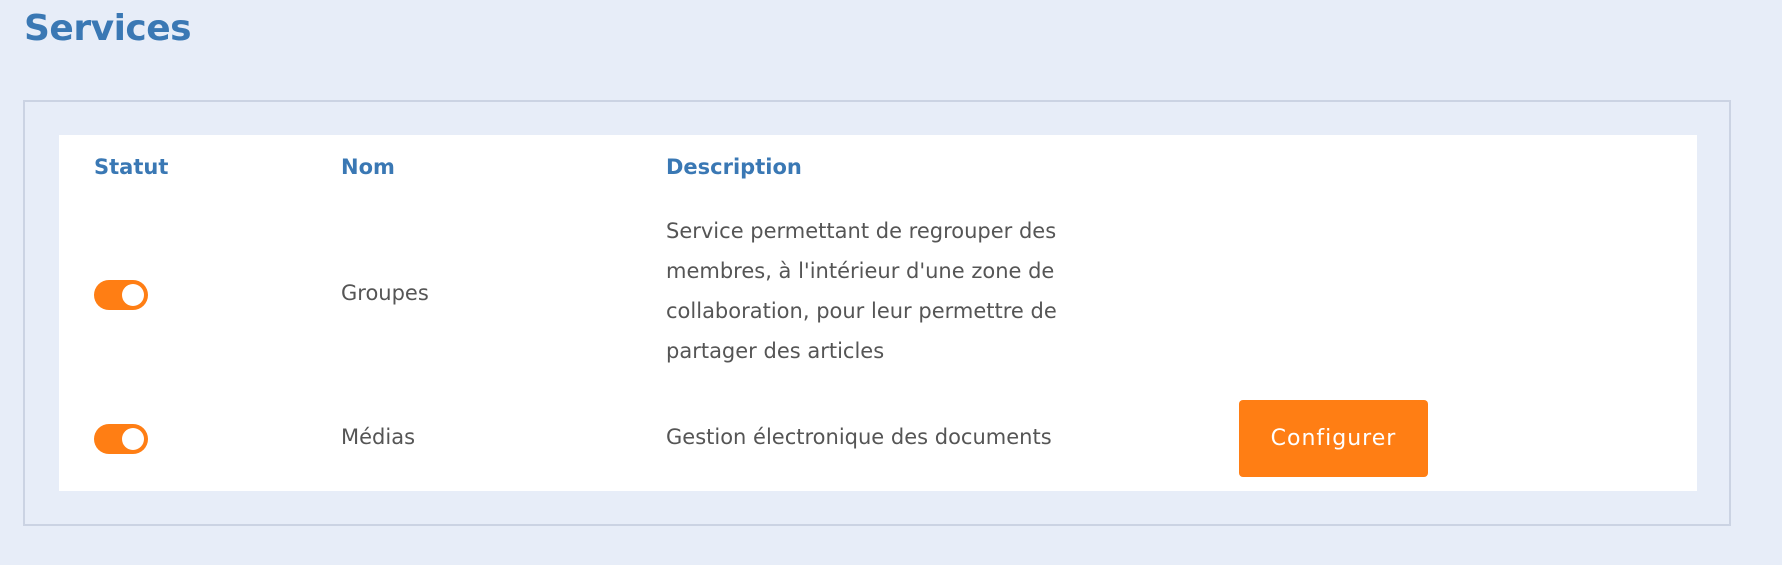 The image size is (1782, 565). I want to click on status-toggle-medias, so click(121, 439).